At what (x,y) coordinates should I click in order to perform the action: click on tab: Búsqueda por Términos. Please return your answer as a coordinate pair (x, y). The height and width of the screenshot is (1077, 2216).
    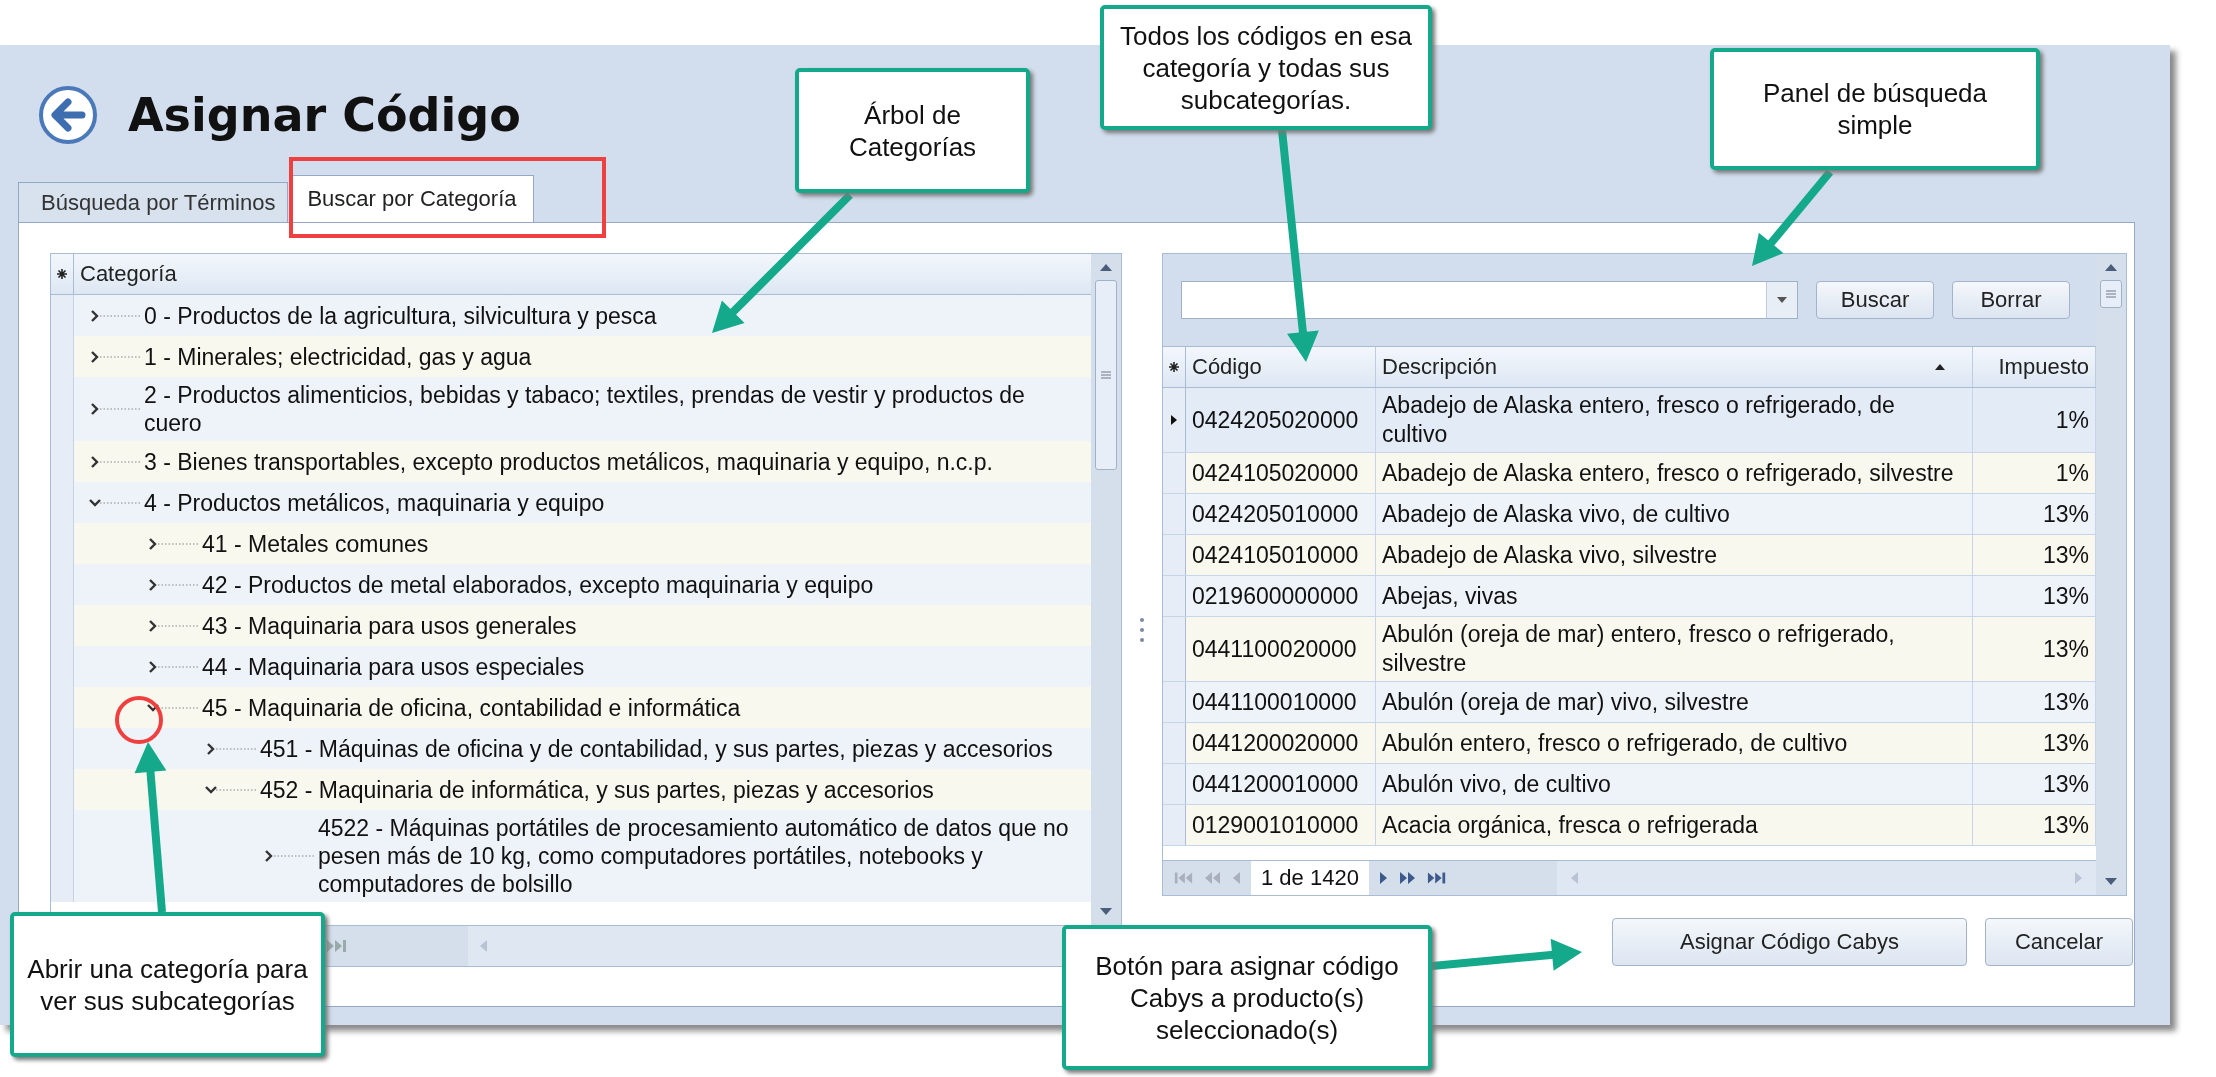
    Looking at the image, I should click on (153, 202).